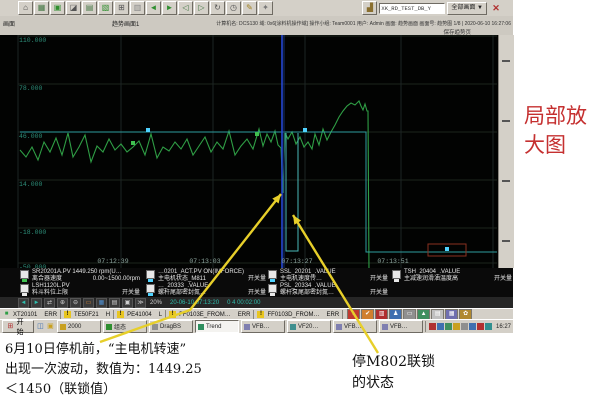 This screenshot has width=602, height=404. What do you see at coordinates (329, 275) in the screenshot?
I see `legend-item: SSL_20201_.VALUE 主电机速度传… 开关量` at bounding box center [329, 275].